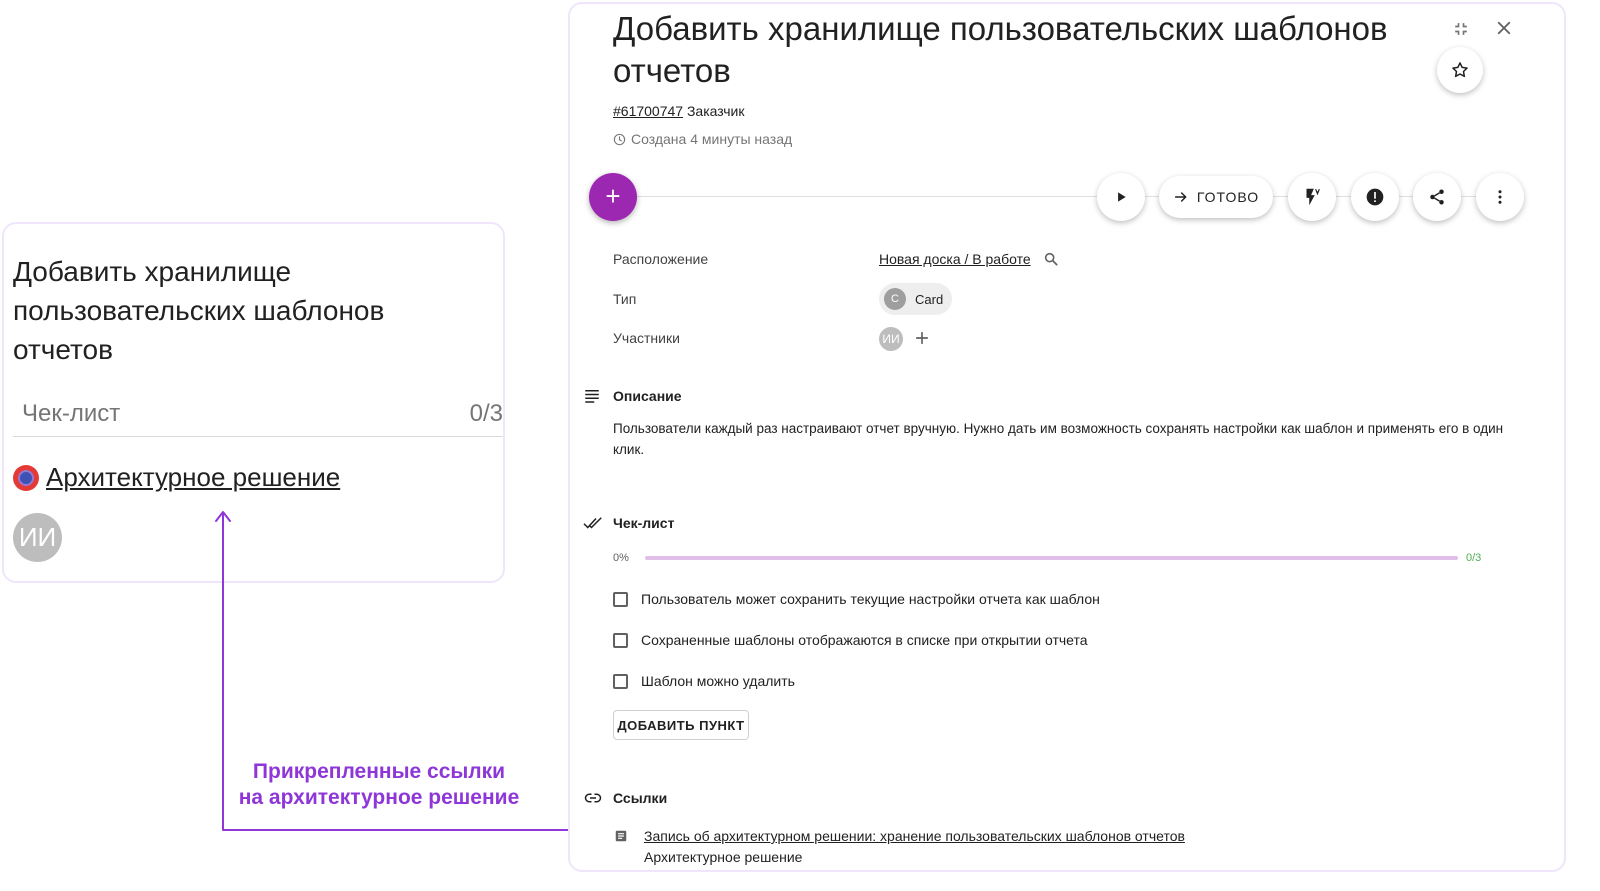 The image size is (1600, 891). I want to click on card-id-link: #61700747, so click(648, 111).